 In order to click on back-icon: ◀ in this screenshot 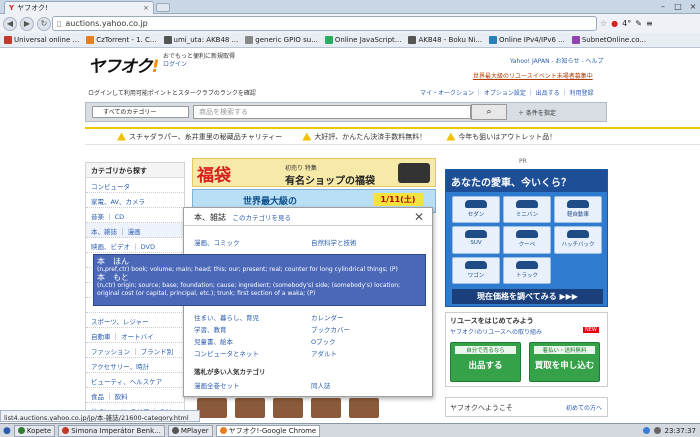, I will do `click(10, 23)`.